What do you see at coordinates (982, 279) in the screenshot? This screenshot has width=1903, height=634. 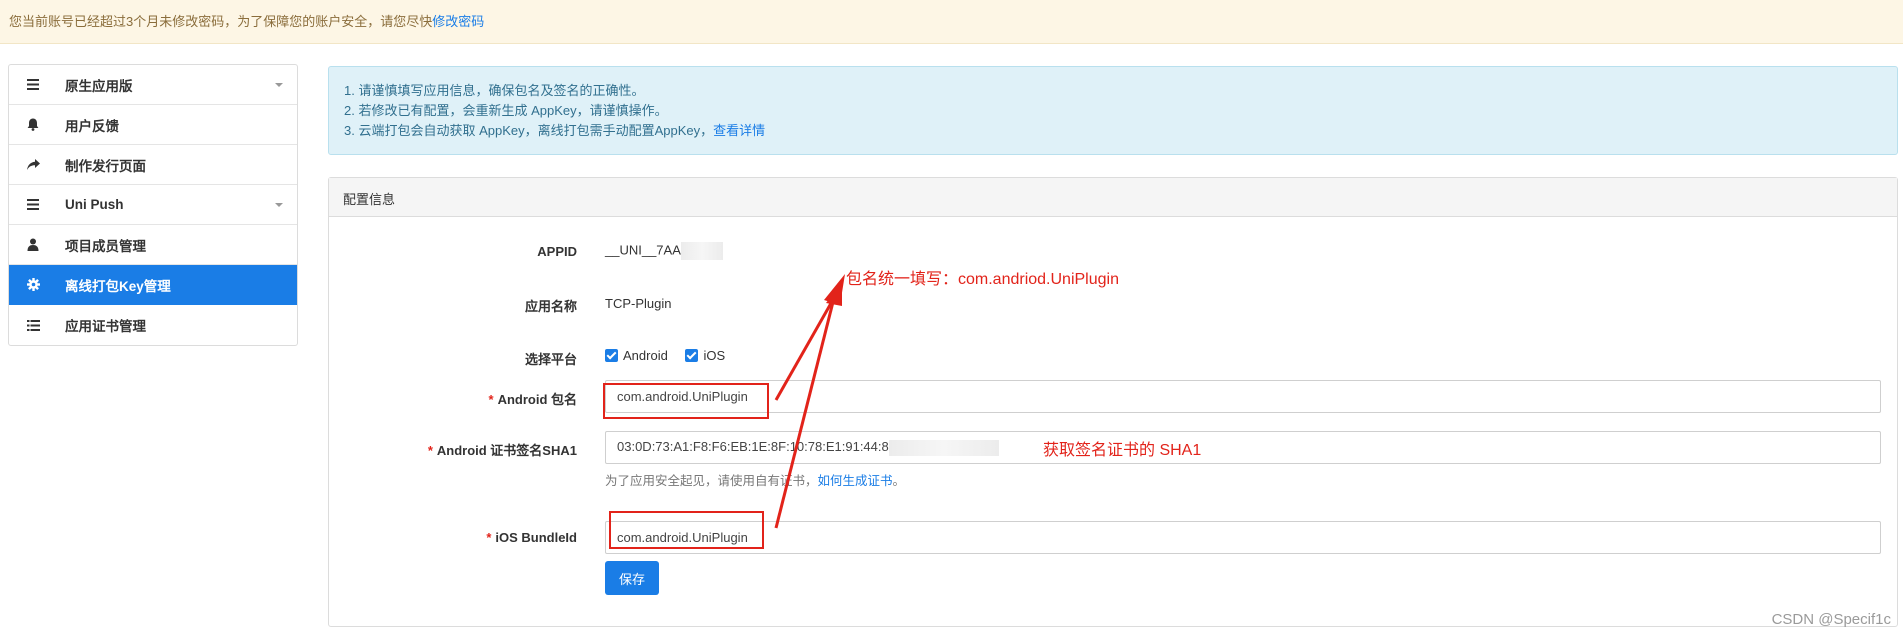 I see `package-annotation-text: 包名统一填写：com.andriod.UniPlugin` at bounding box center [982, 279].